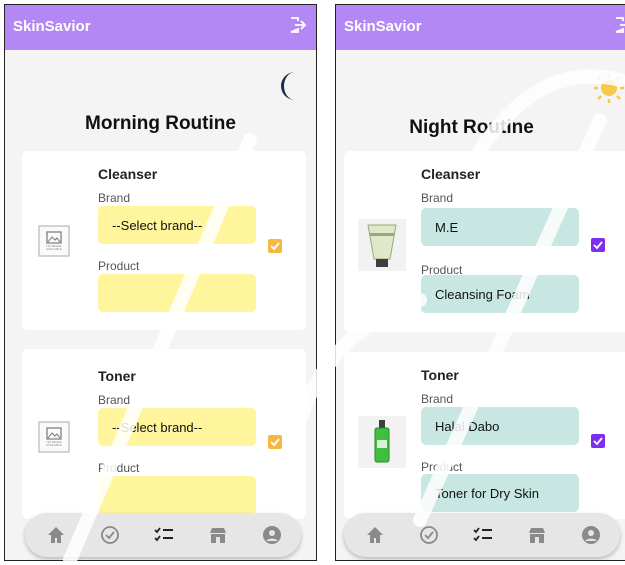  What do you see at coordinates (608, 88) in the screenshot?
I see `sun-icon` at bounding box center [608, 88].